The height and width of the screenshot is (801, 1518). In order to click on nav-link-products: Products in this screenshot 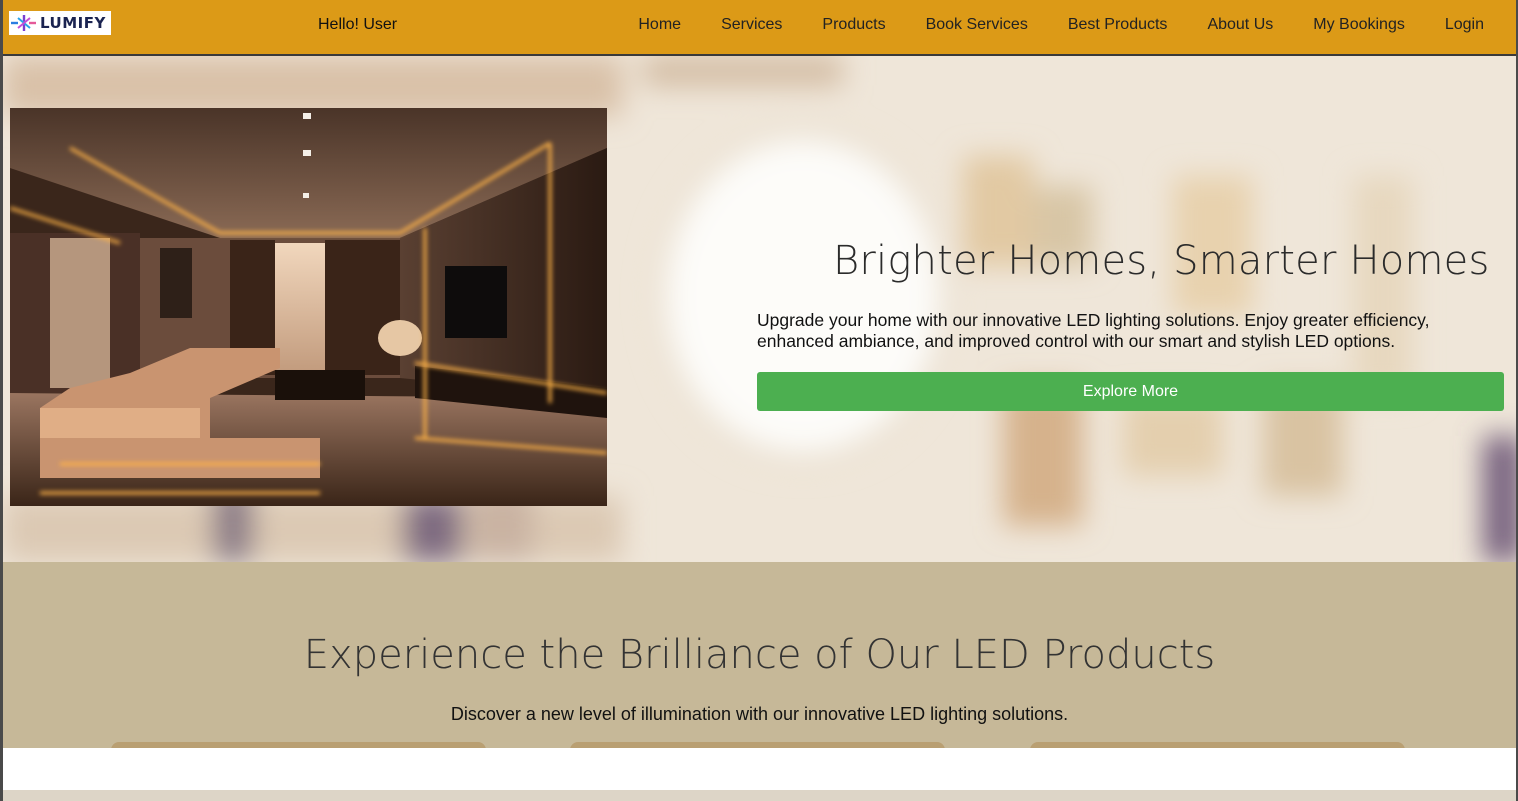, I will do `click(853, 25)`.